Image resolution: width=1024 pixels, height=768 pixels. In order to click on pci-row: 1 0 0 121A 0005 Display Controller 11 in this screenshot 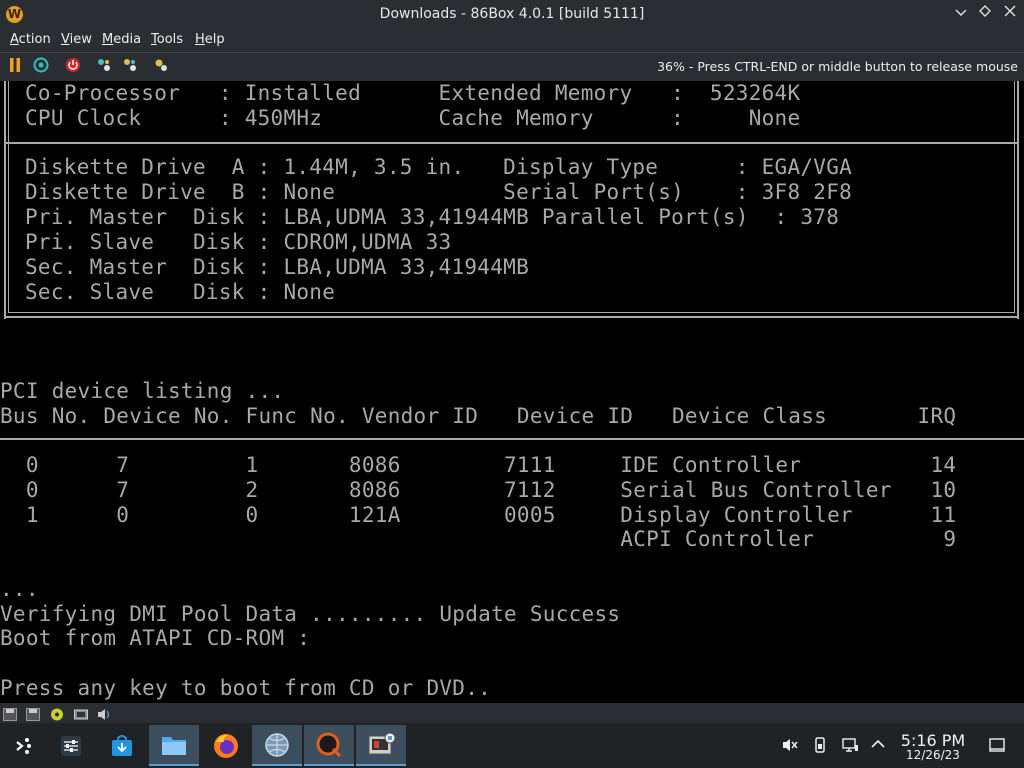, I will do `click(478, 515)`.